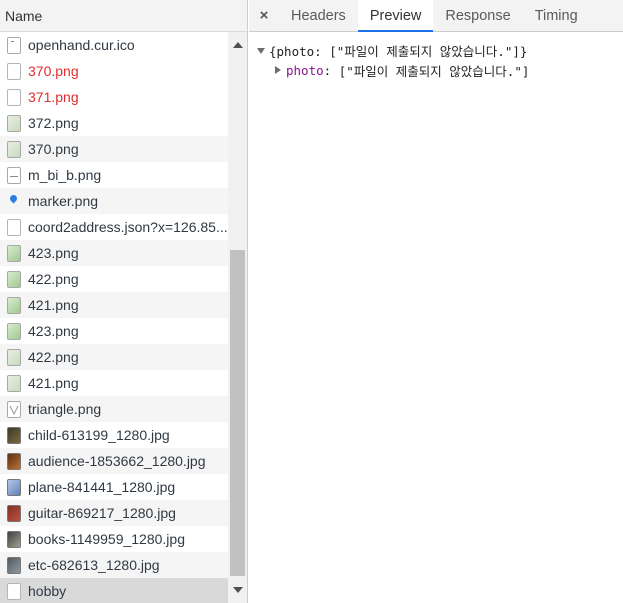 Image resolution: width=623 pixels, height=603 pixels. Describe the element at coordinates (434, 71) in the screenshot. I see `json-value: ["파일이 제출되지 않았습니다."]` at that location.